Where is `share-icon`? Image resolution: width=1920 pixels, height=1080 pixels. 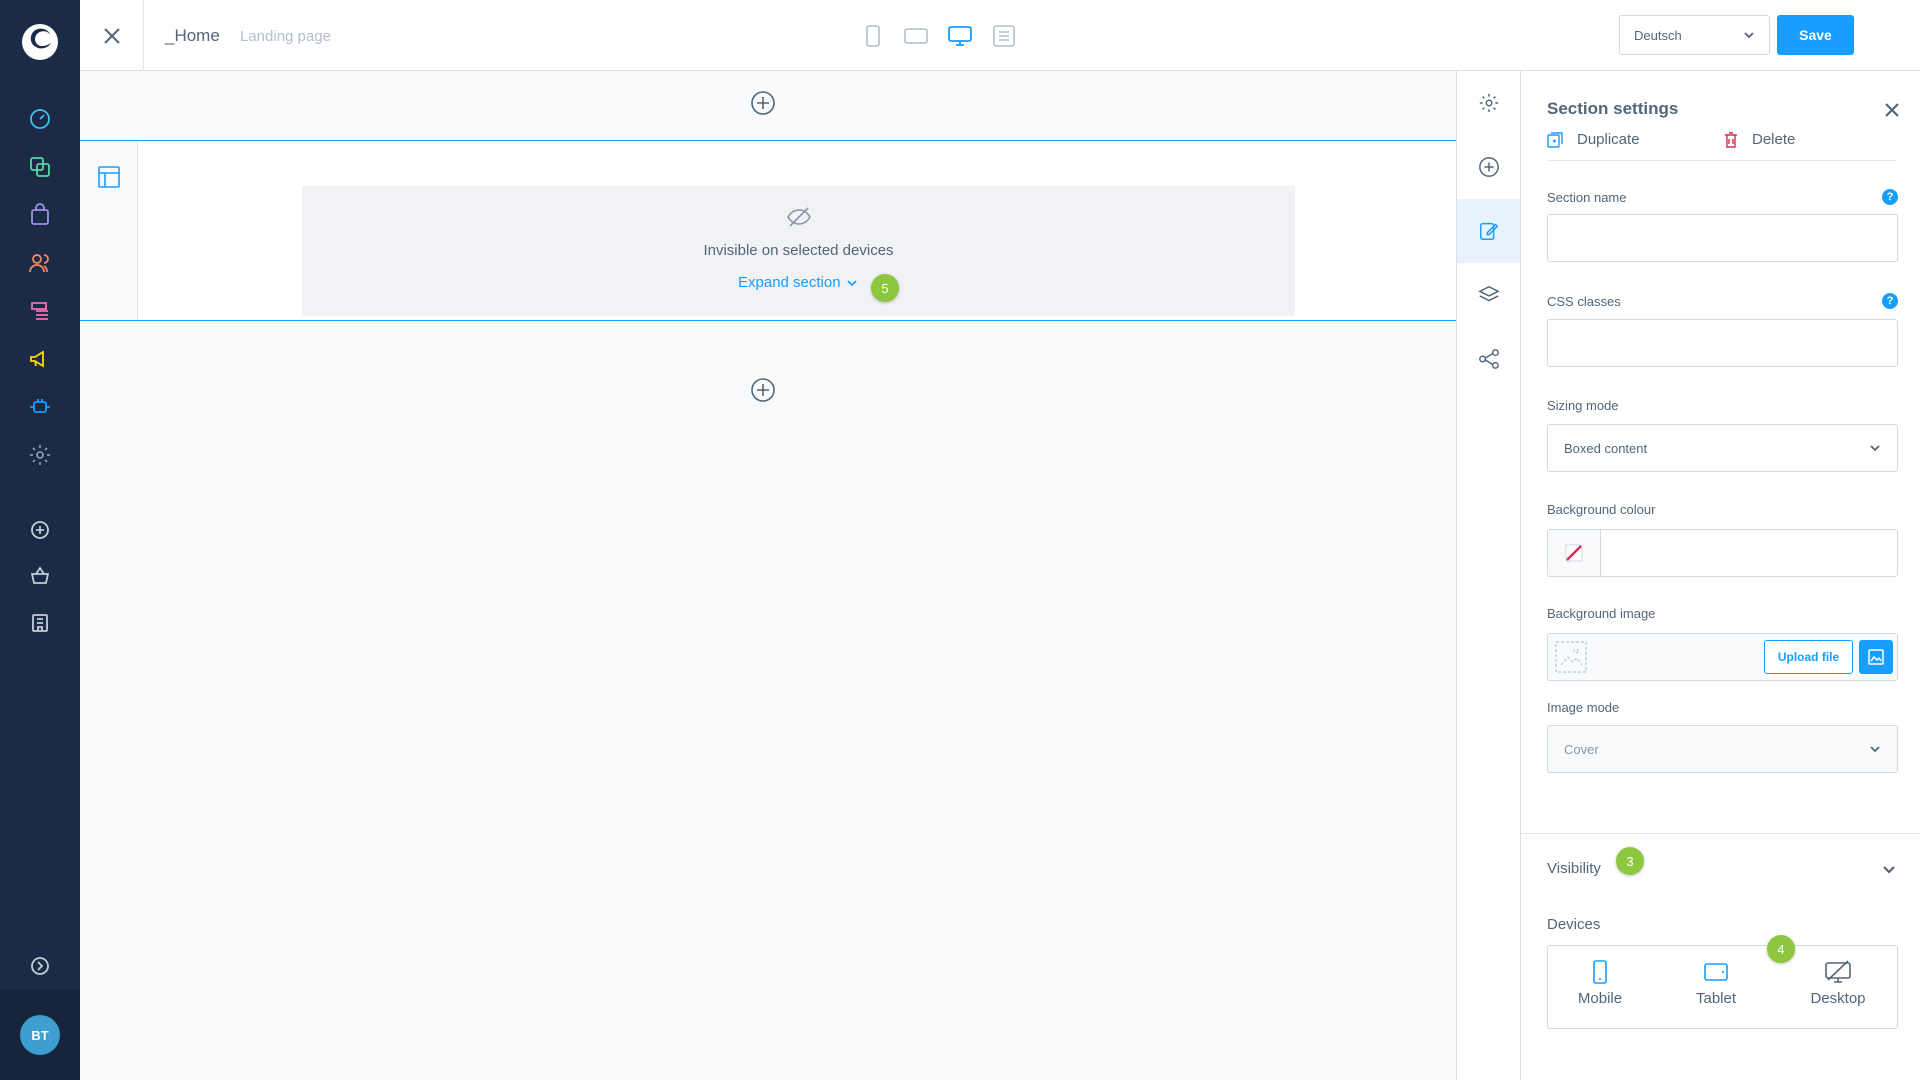 share-icon is located at coordinates (1488, 359).